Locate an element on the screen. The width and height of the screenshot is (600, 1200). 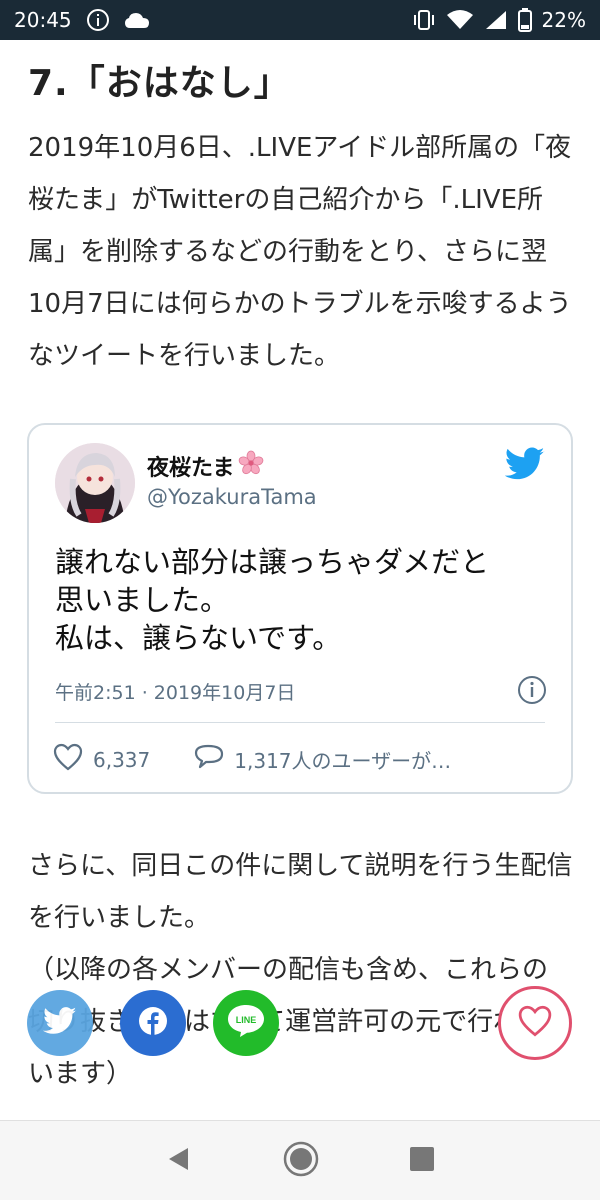
battery-percent: 22% is located at coordinates (563, 20).